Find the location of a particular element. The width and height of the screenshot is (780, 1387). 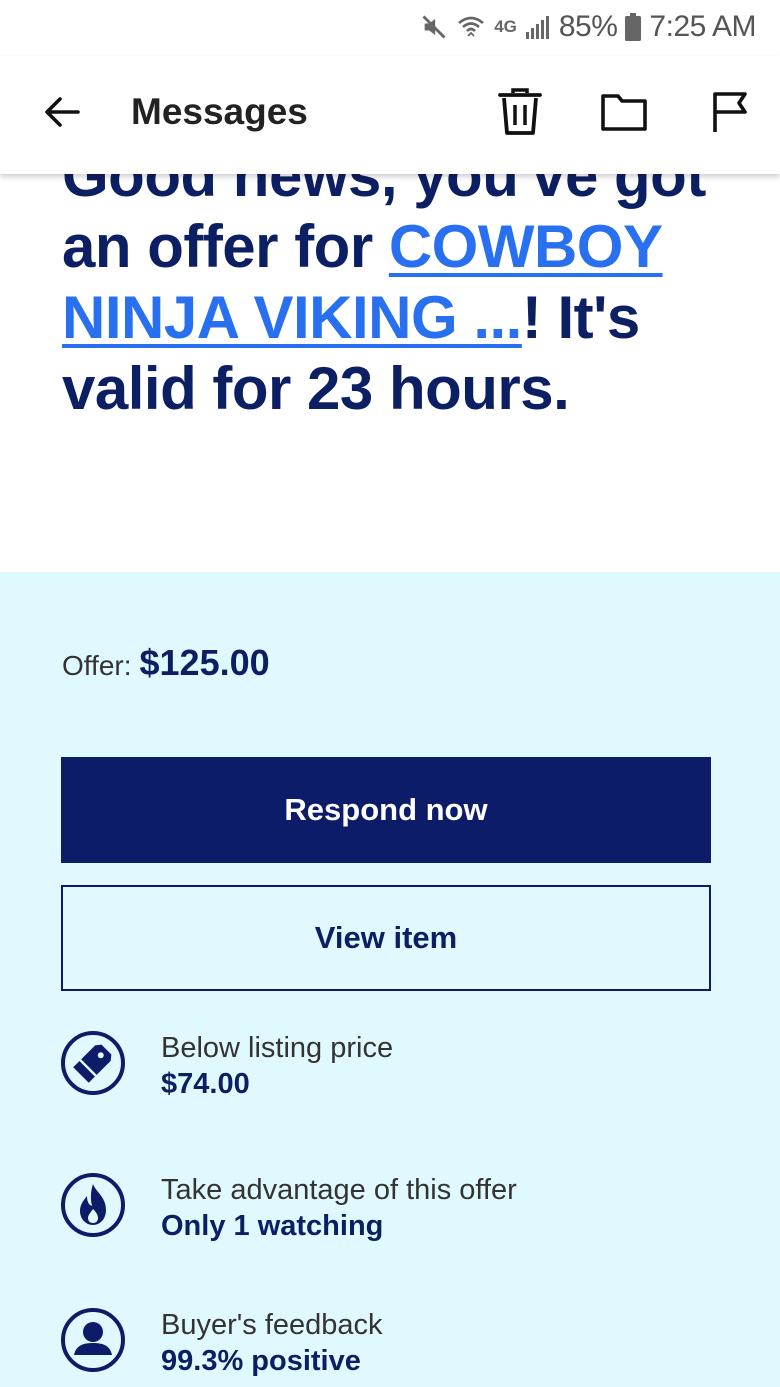

info-value: 99.3% positive is located at coordinates (261, 1361).